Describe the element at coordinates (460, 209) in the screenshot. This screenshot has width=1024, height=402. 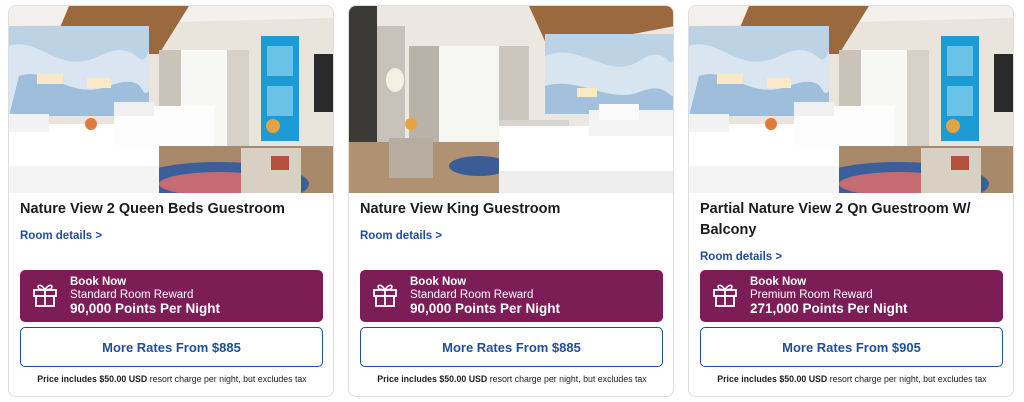
I see `room-title: Nature View King Guestroom` at that location.